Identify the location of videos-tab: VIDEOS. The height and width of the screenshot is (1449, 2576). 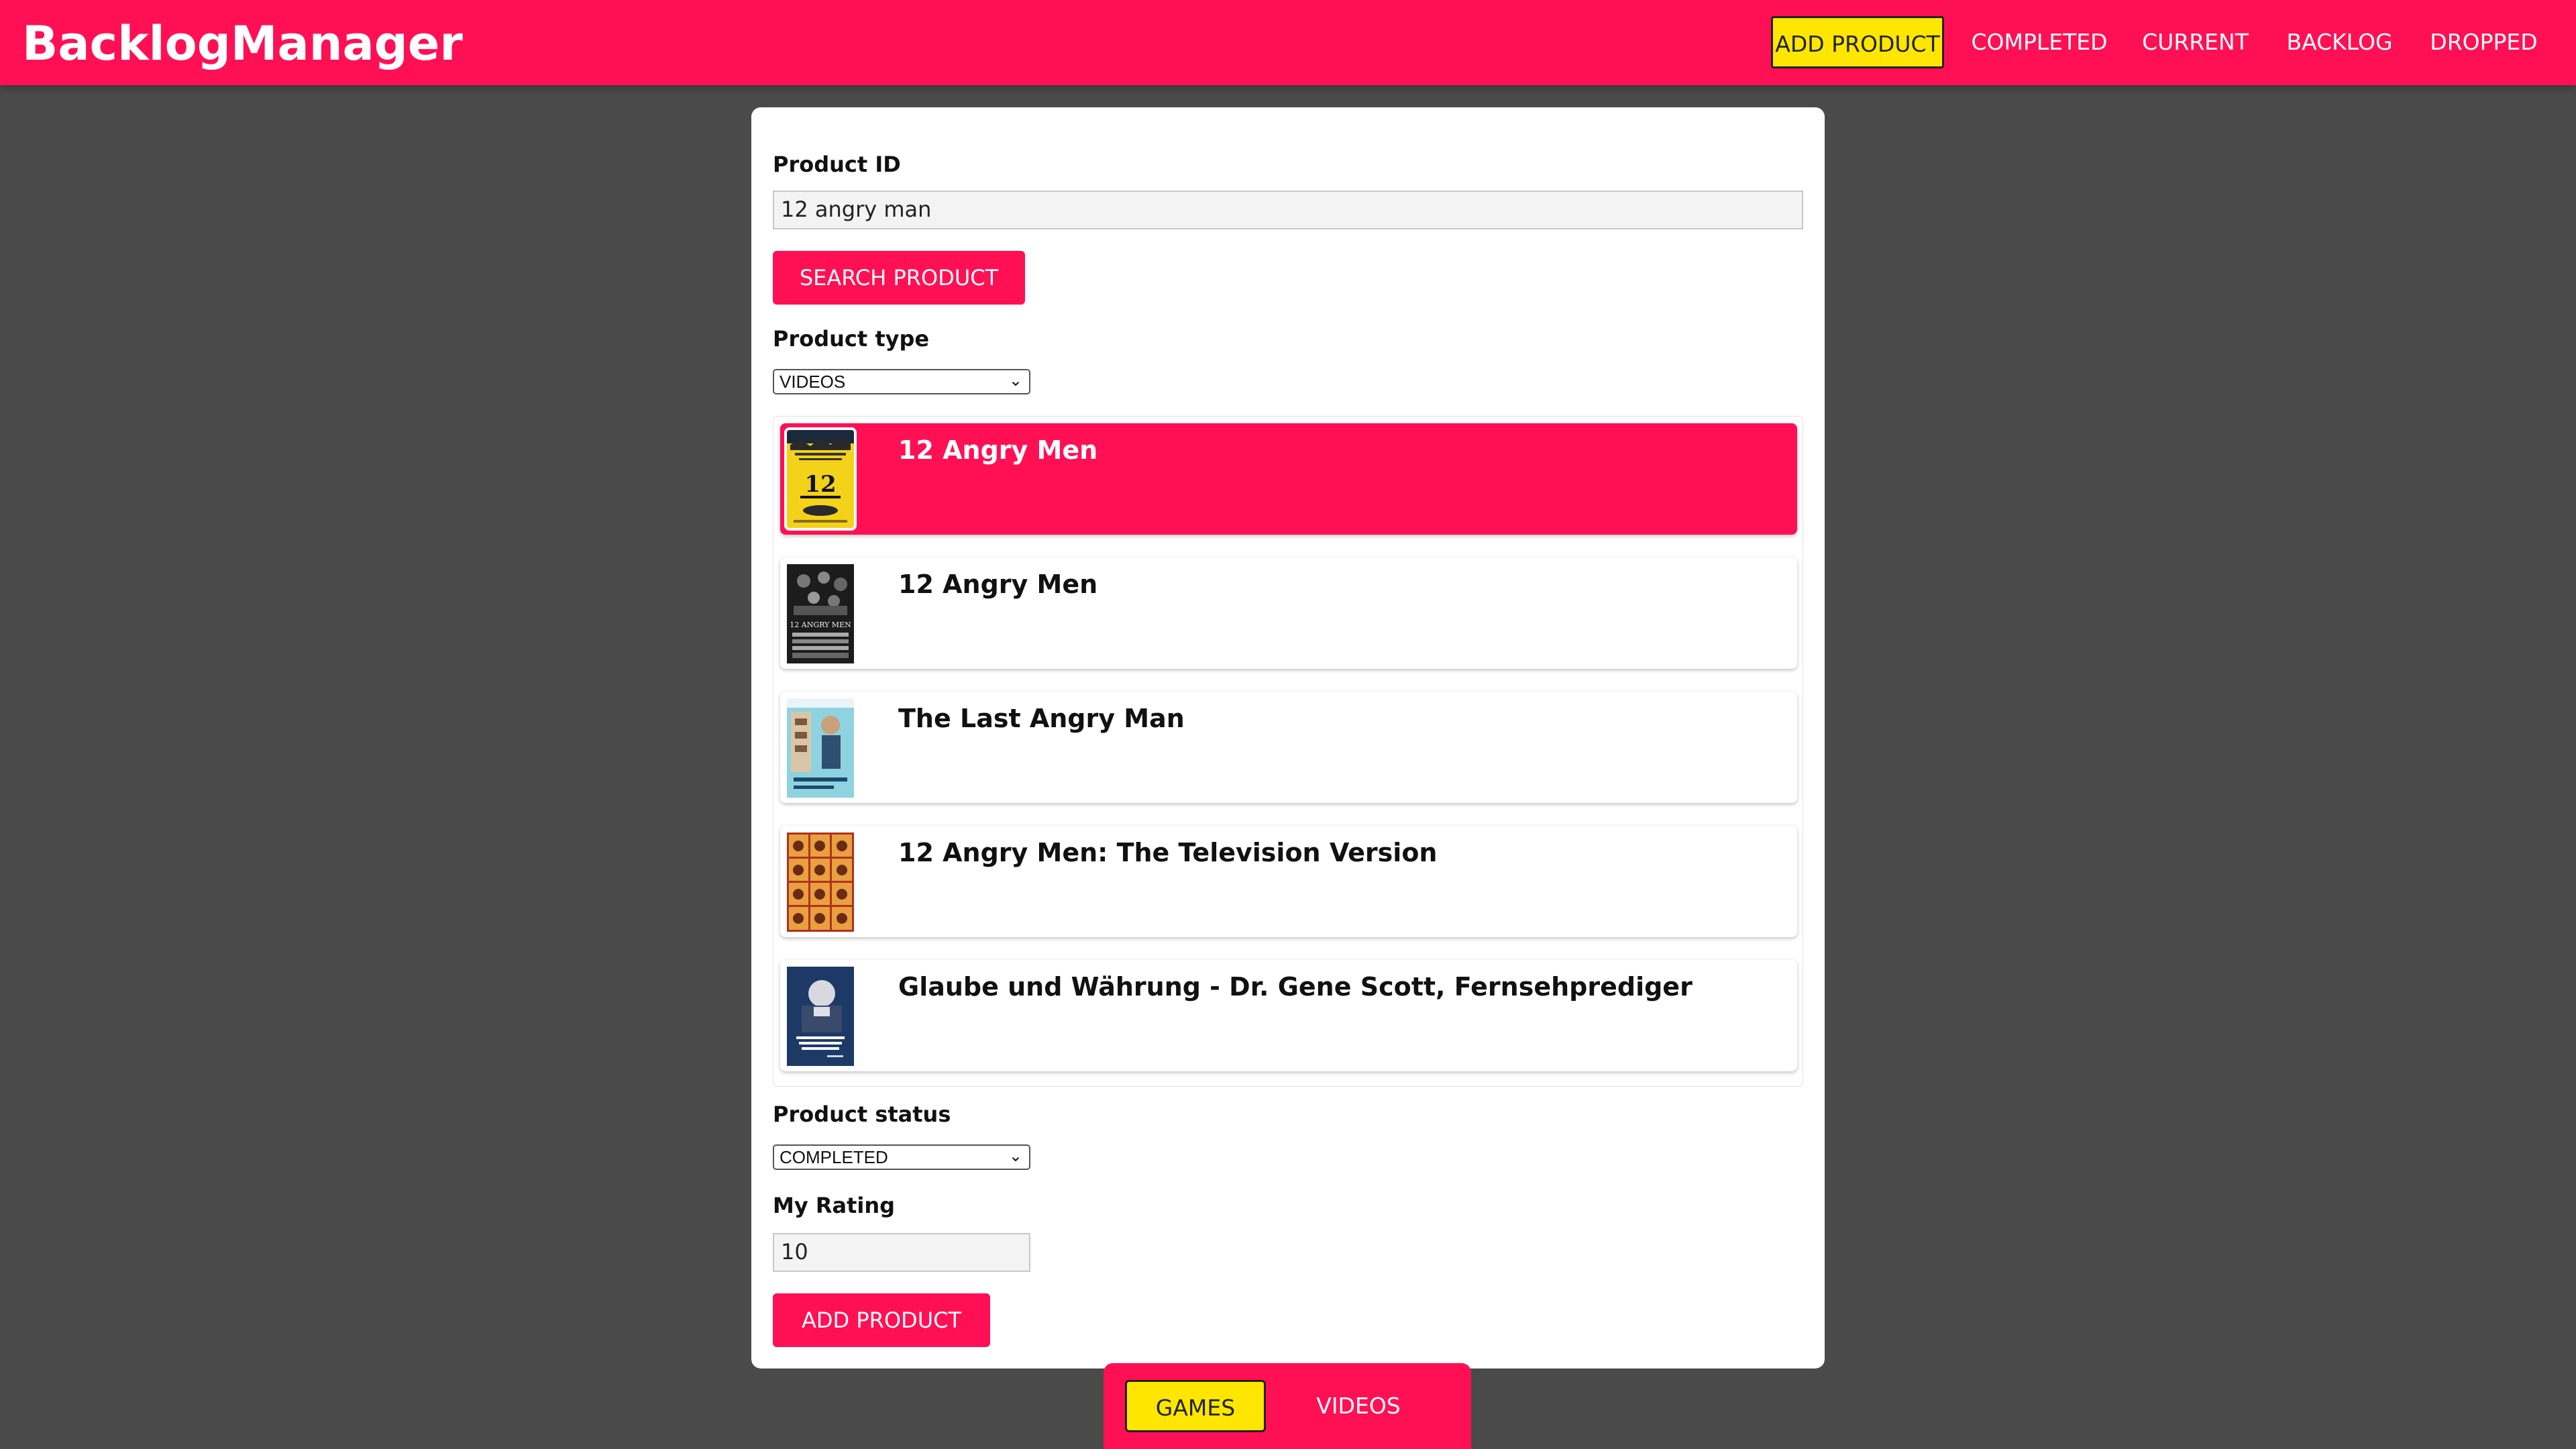
(1358, 1406).